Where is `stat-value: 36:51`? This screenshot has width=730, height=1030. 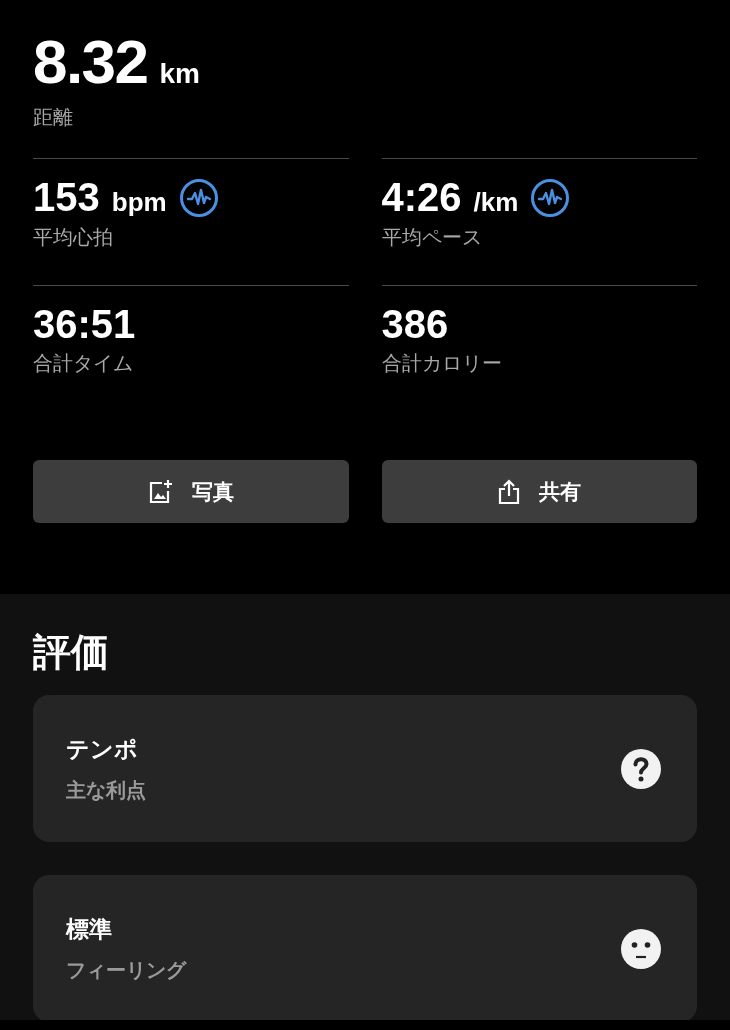 stat-value: 36:51 is located at coordinates (84, 324).